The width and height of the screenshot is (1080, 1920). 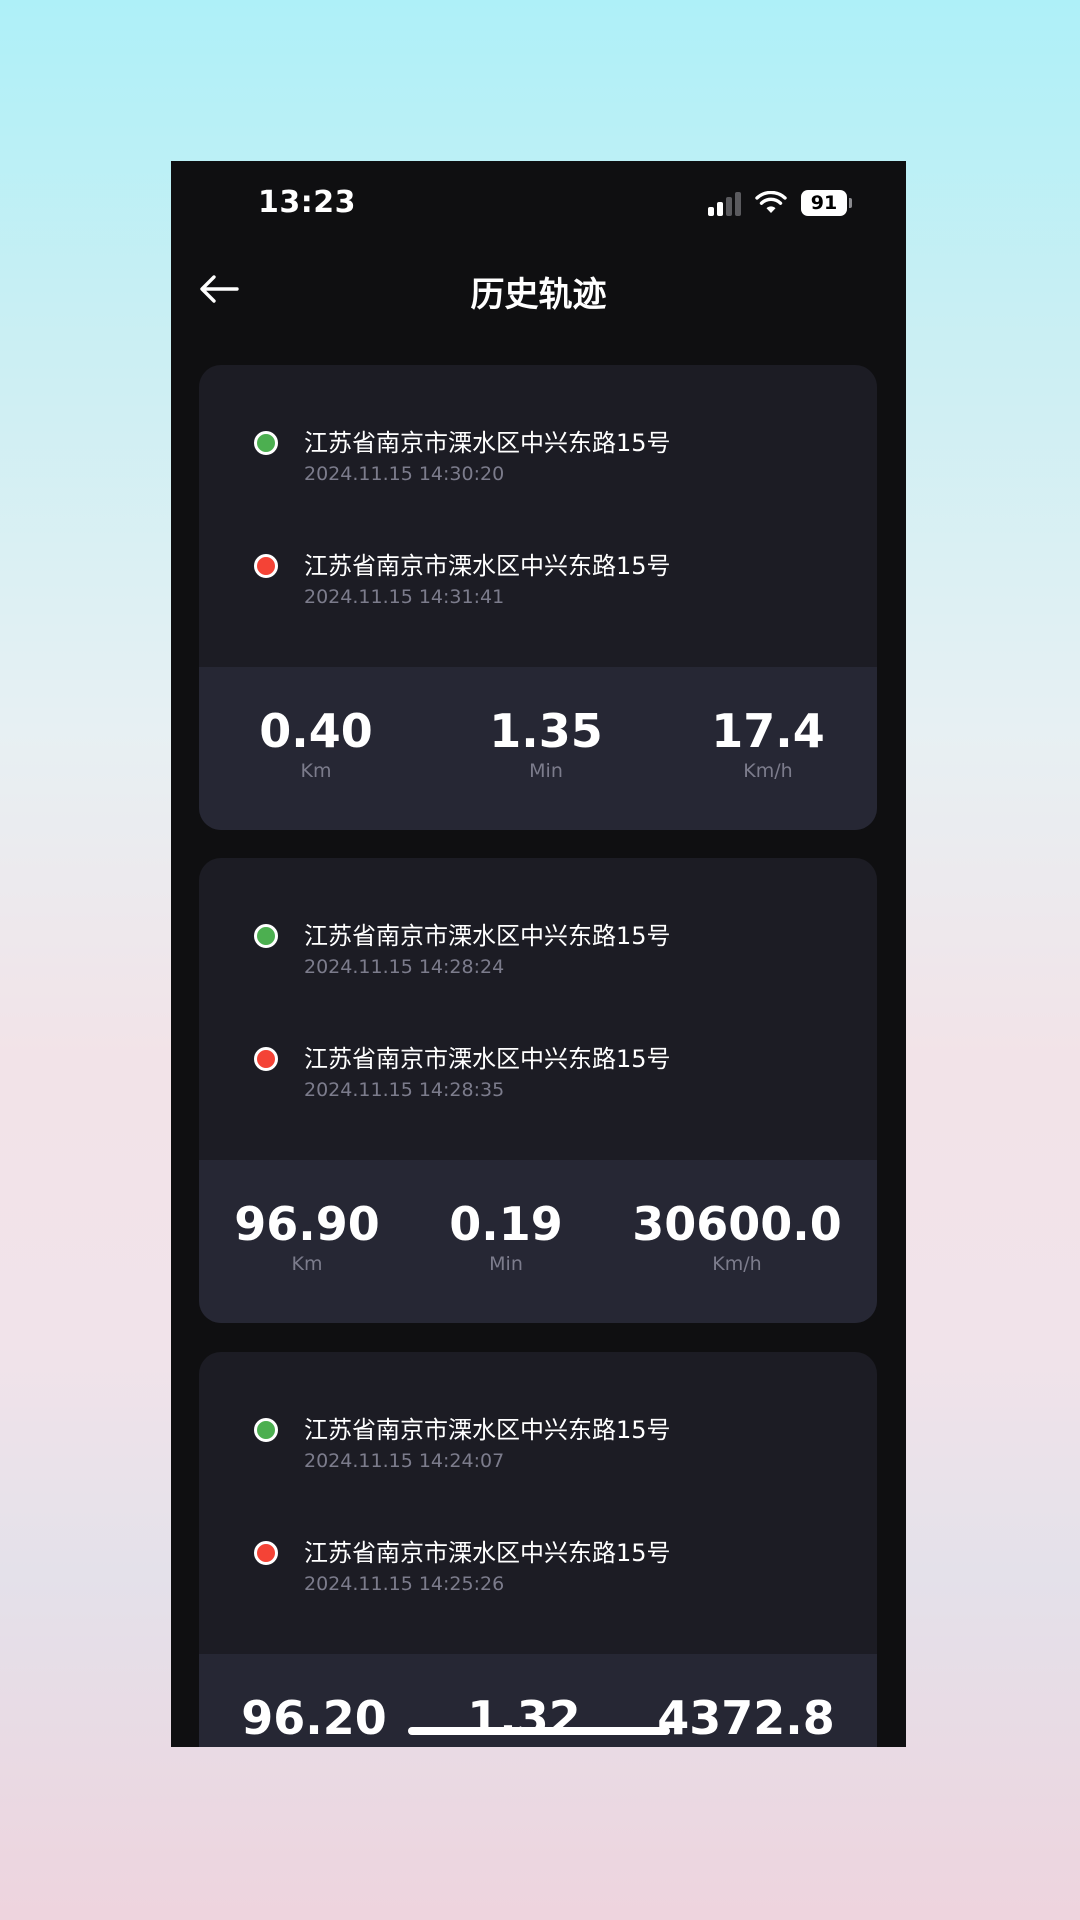 I want to click on battery-level: 91, so click(x=824, y=203).